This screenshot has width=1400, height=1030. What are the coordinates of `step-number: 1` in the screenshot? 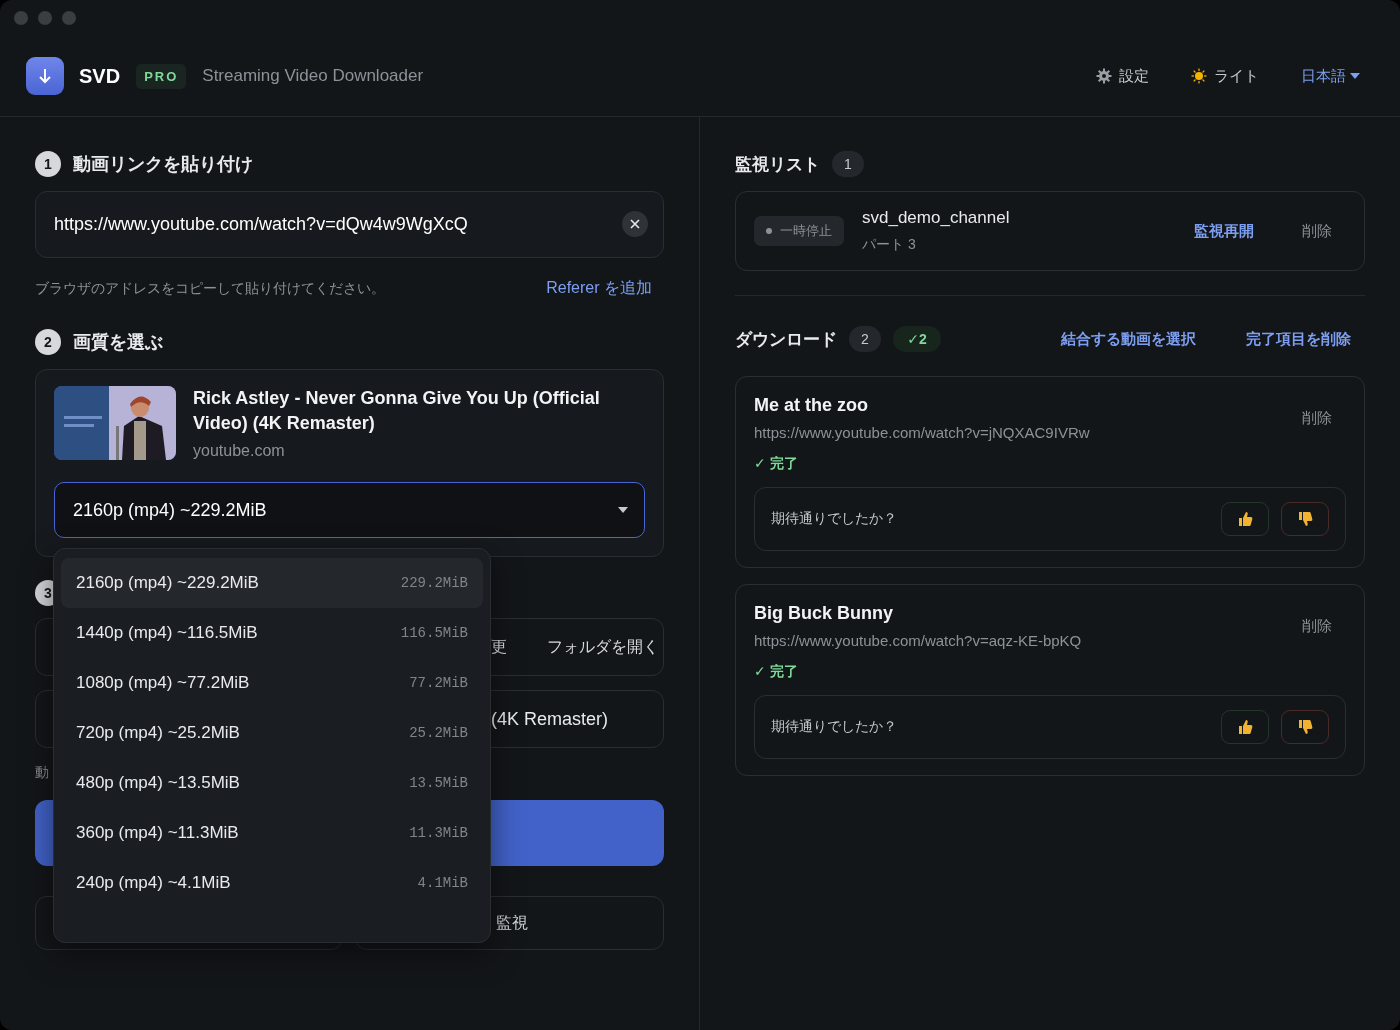 It's located at (48, 164).